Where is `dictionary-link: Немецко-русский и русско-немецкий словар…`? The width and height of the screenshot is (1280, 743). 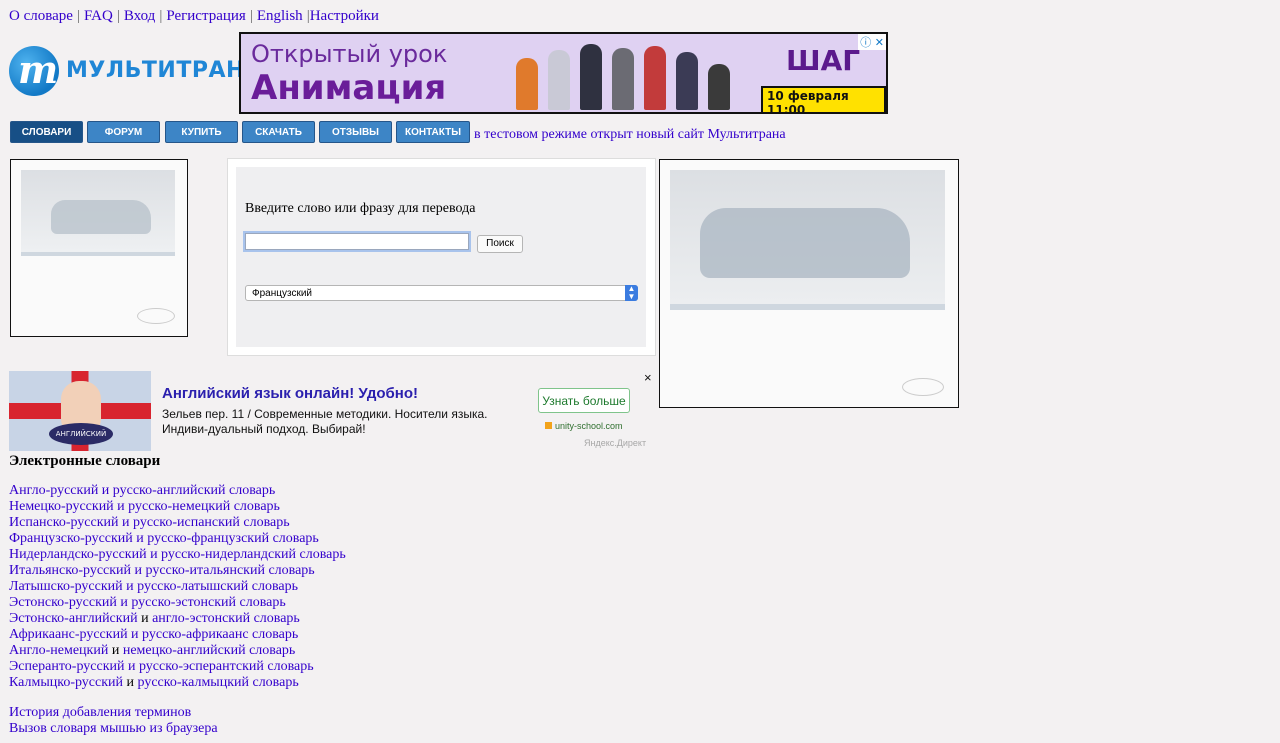 dictionary-link: Немецко-русский и русско-немецкий словар… is located at coordinates (144, 506).